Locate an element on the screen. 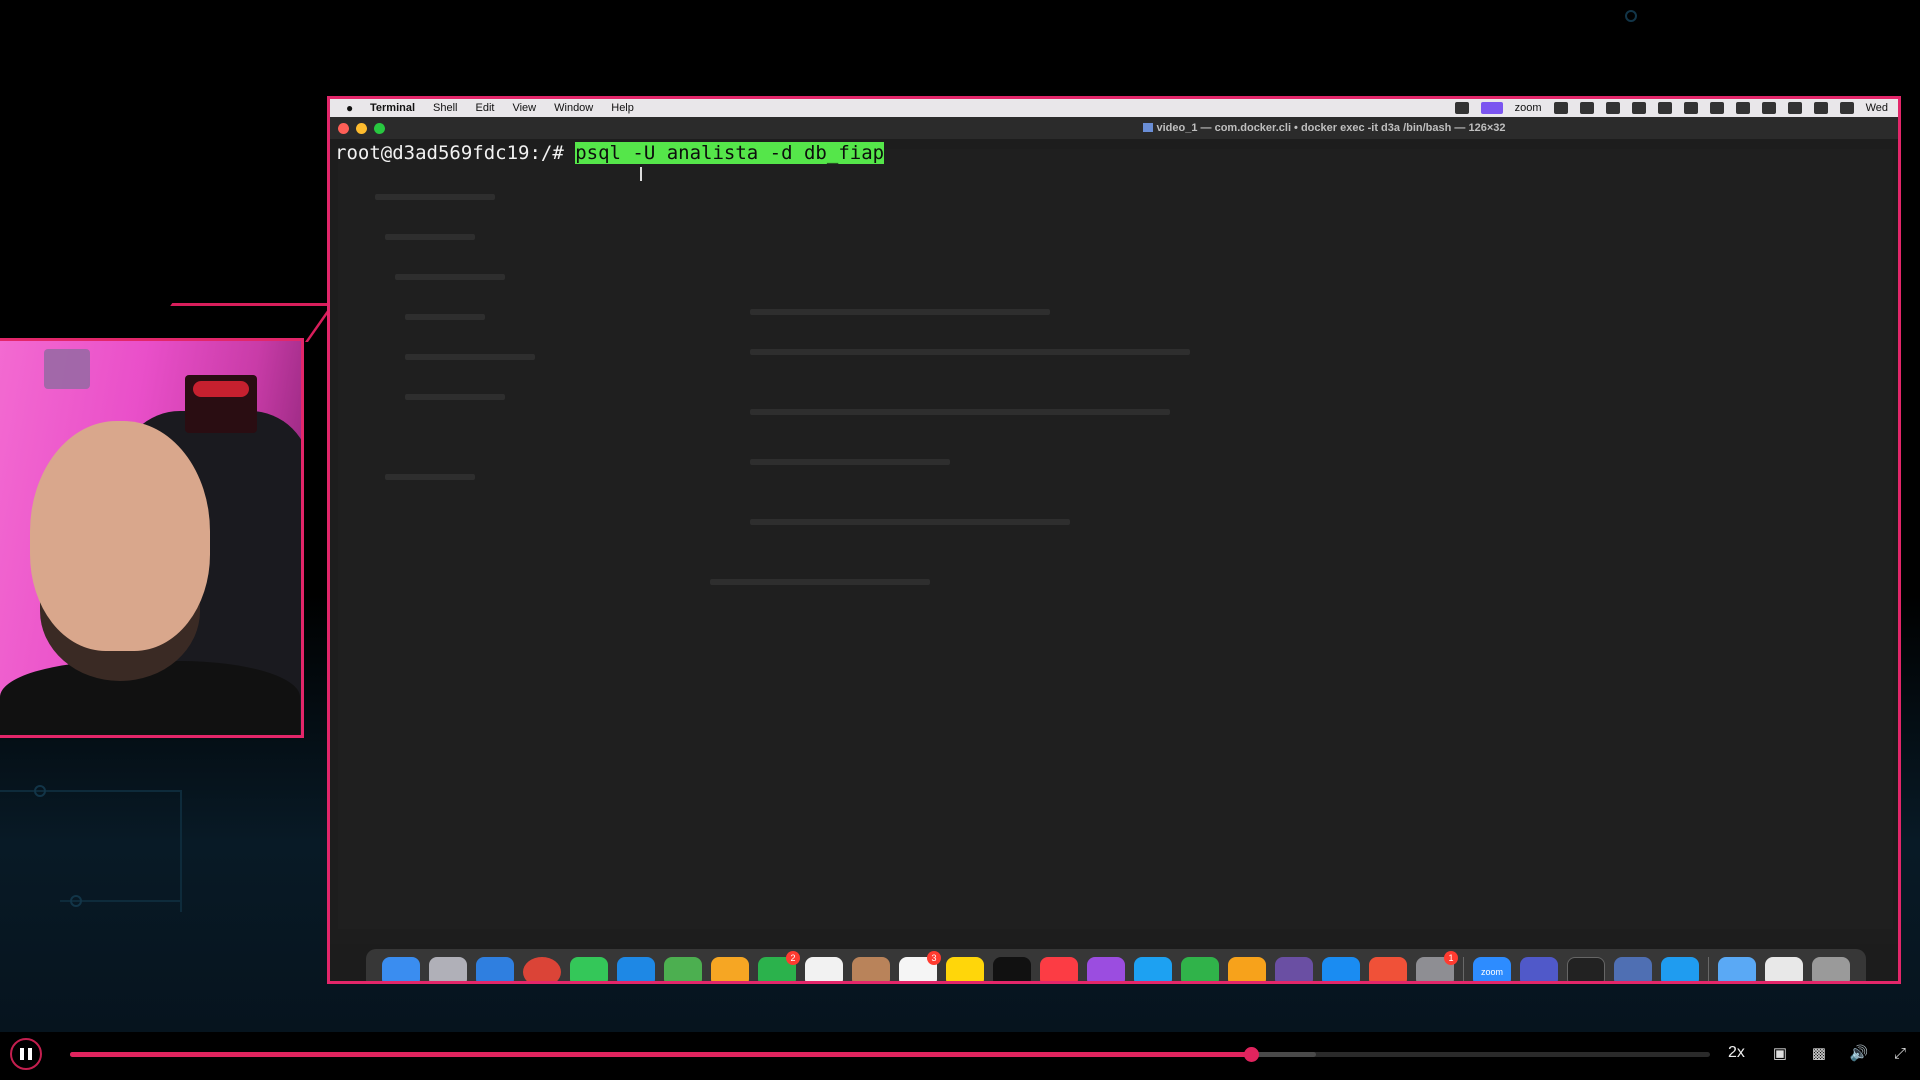 The width and height of the screenshot is (1920, 1080). music-icon is located at coordinates (1059, 969).